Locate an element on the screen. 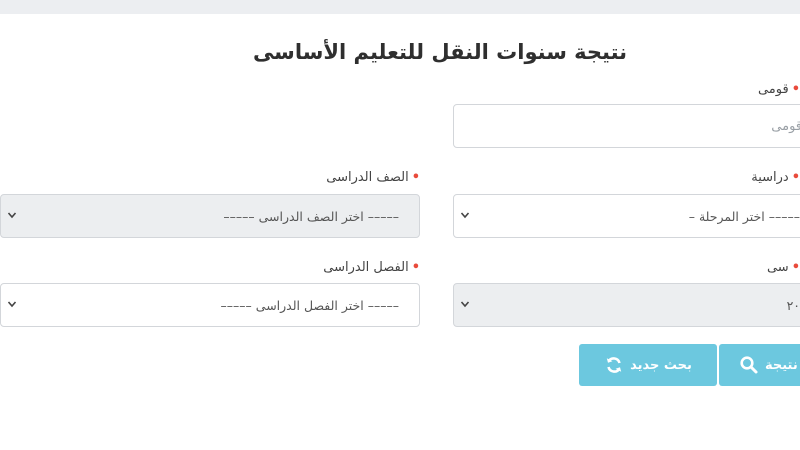  year-select: ٢٠ is located at coordinates (626, 305).